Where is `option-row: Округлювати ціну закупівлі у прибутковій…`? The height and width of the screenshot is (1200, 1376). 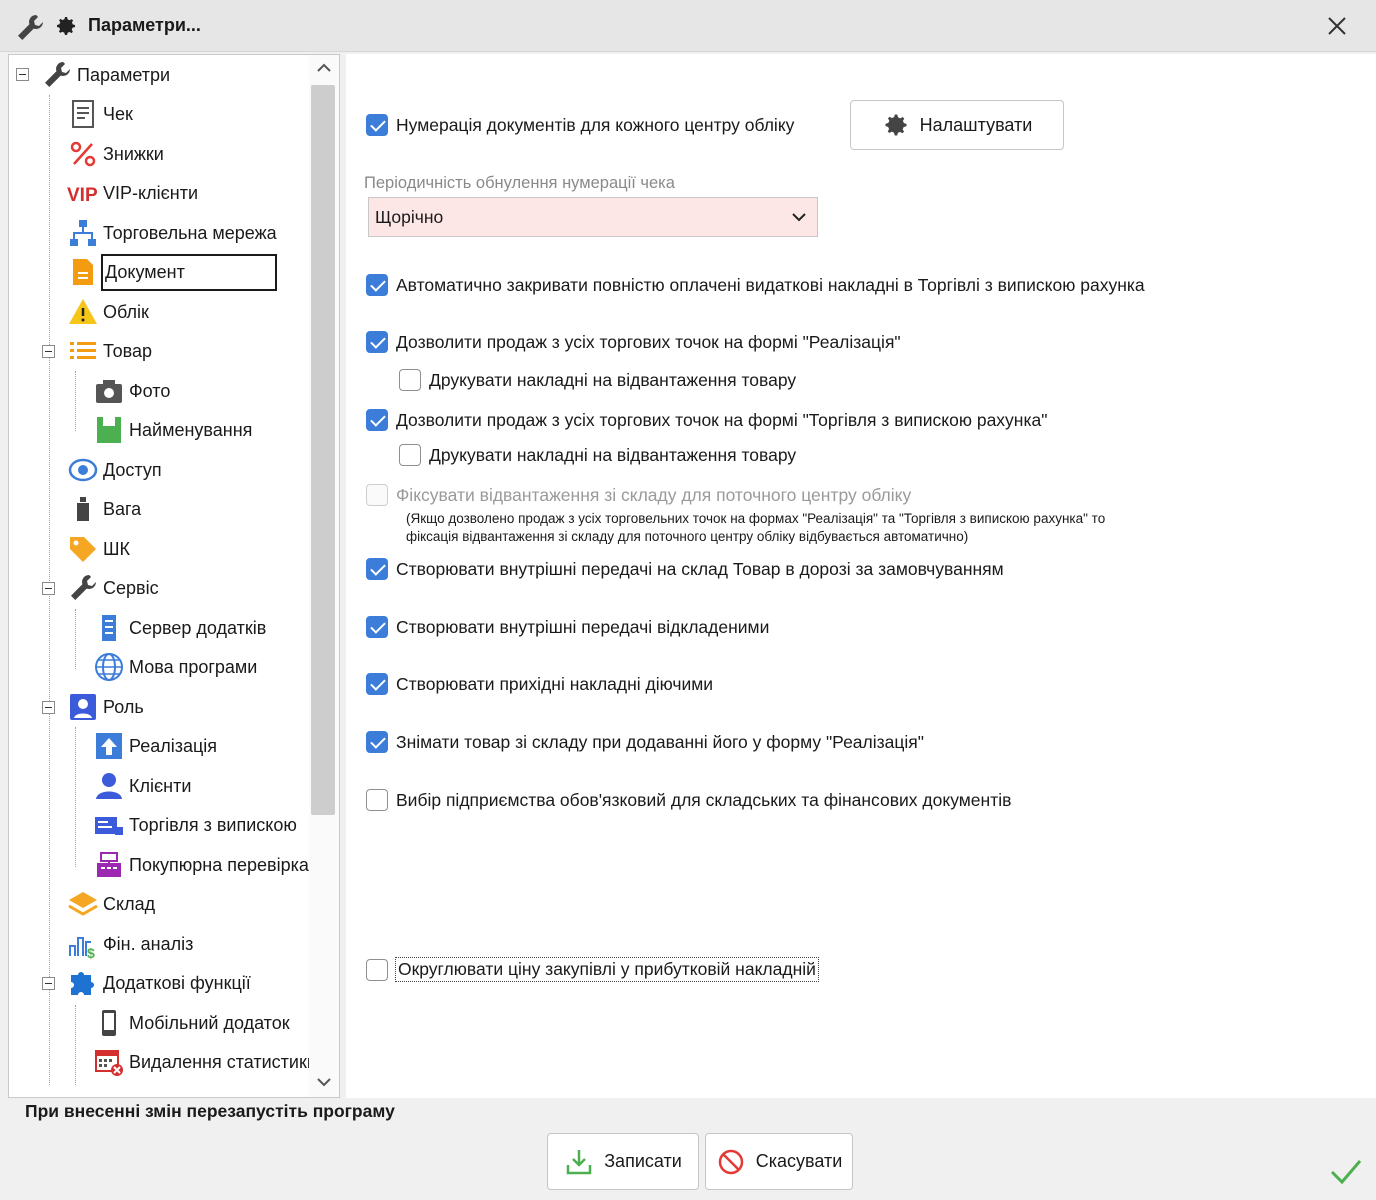 option-row: Округлювати ціну закупівлі у прибутковій… is located at coordinates (592, 969).